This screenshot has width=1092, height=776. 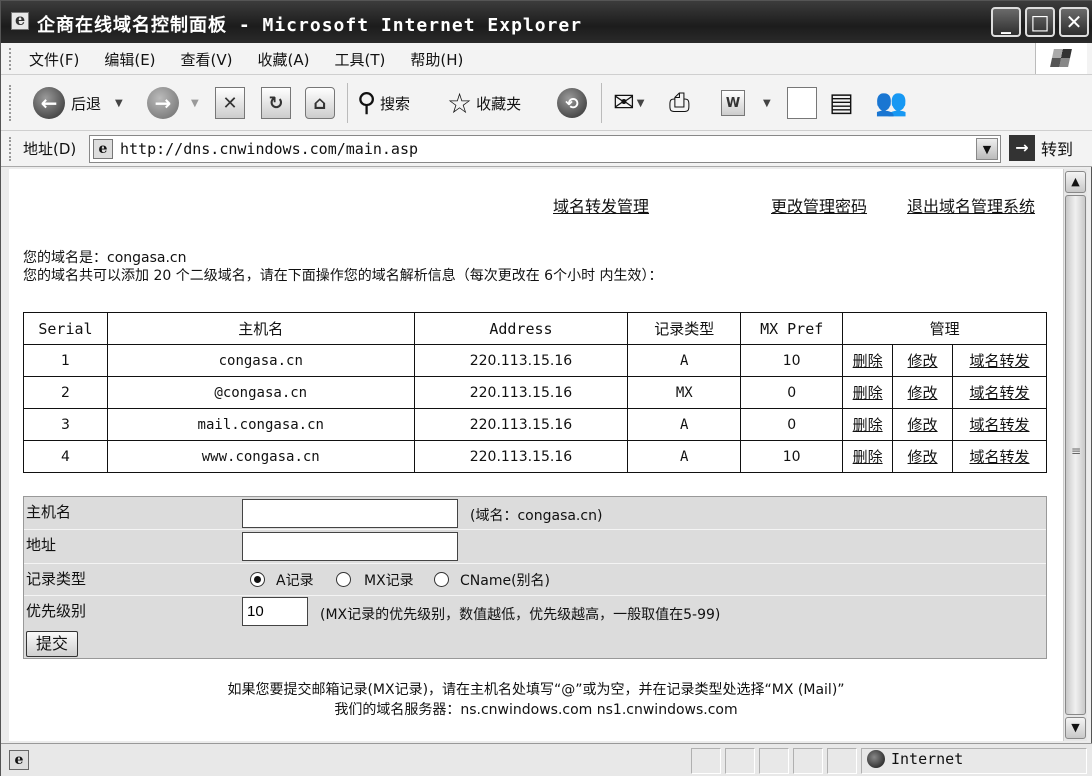 I want to click on favorites-label: 收藏夹, so click(x=499, y=103).